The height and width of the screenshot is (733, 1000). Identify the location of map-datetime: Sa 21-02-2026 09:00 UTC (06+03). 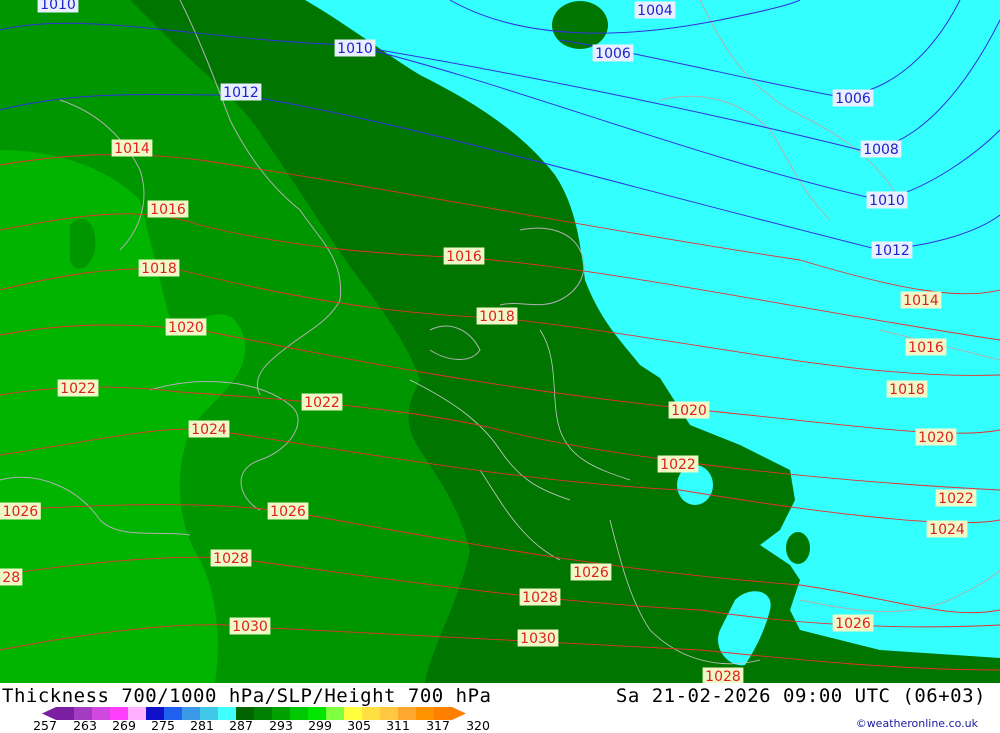
(800, 696).